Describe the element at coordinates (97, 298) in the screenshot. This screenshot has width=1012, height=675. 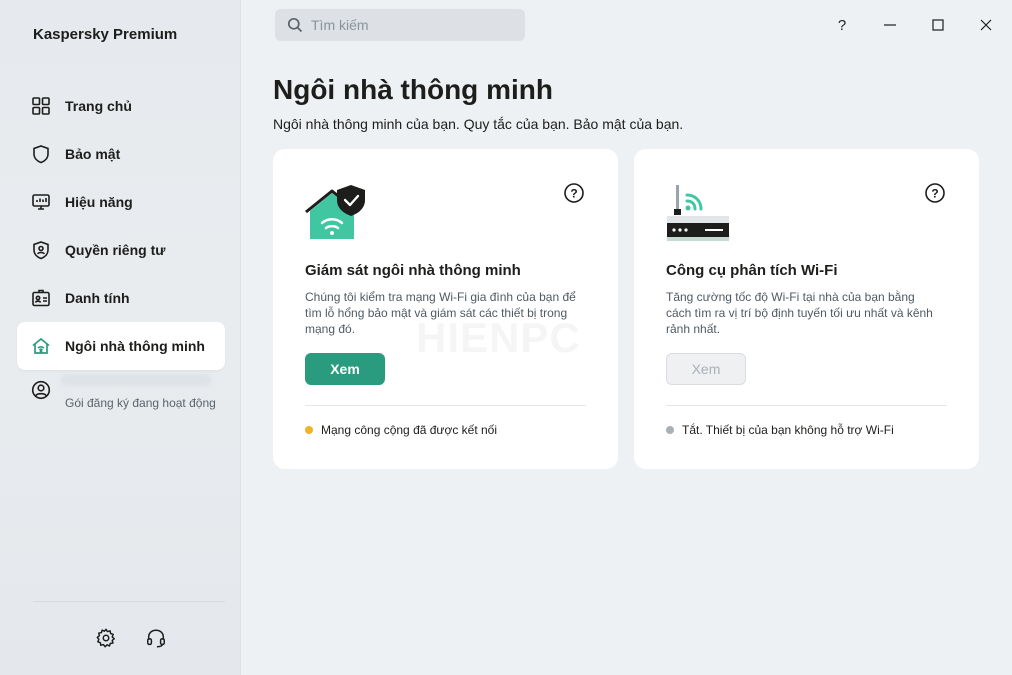
I see `sidebar-item-label: Danh tính` at that location.